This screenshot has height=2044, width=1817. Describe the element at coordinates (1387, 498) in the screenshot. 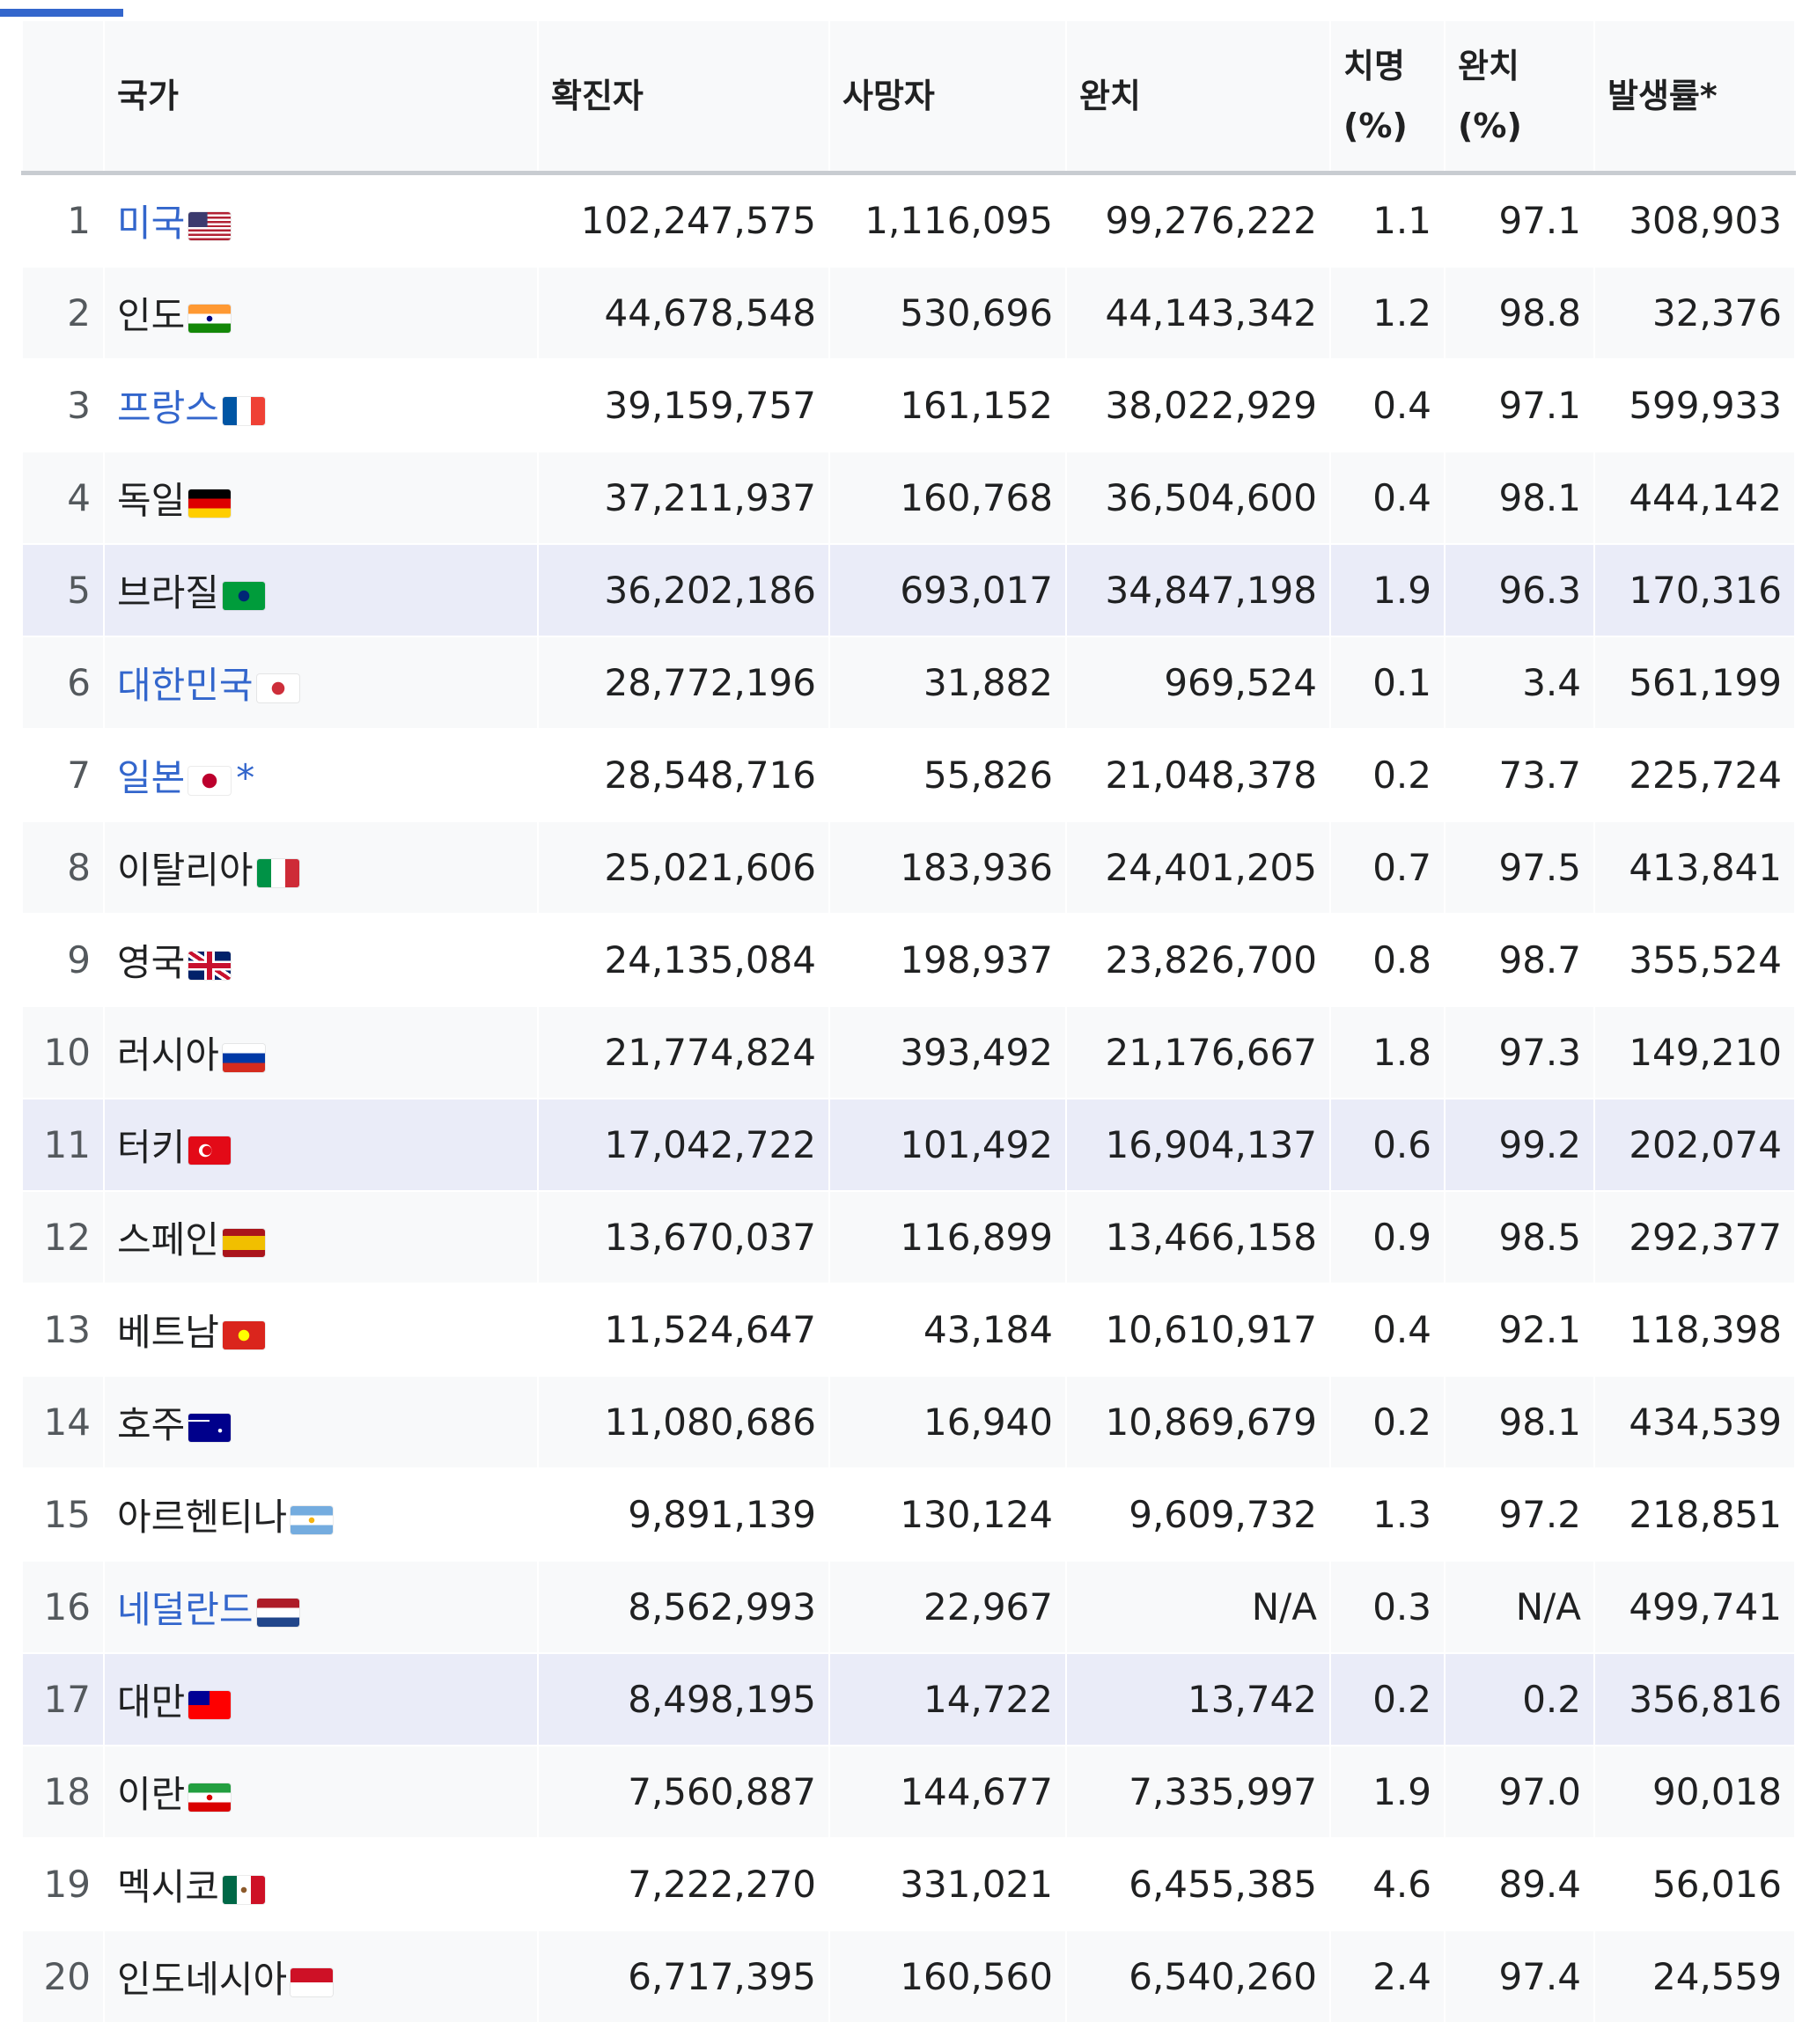

I see `fatality-rate-cell: 0.4` at that location.